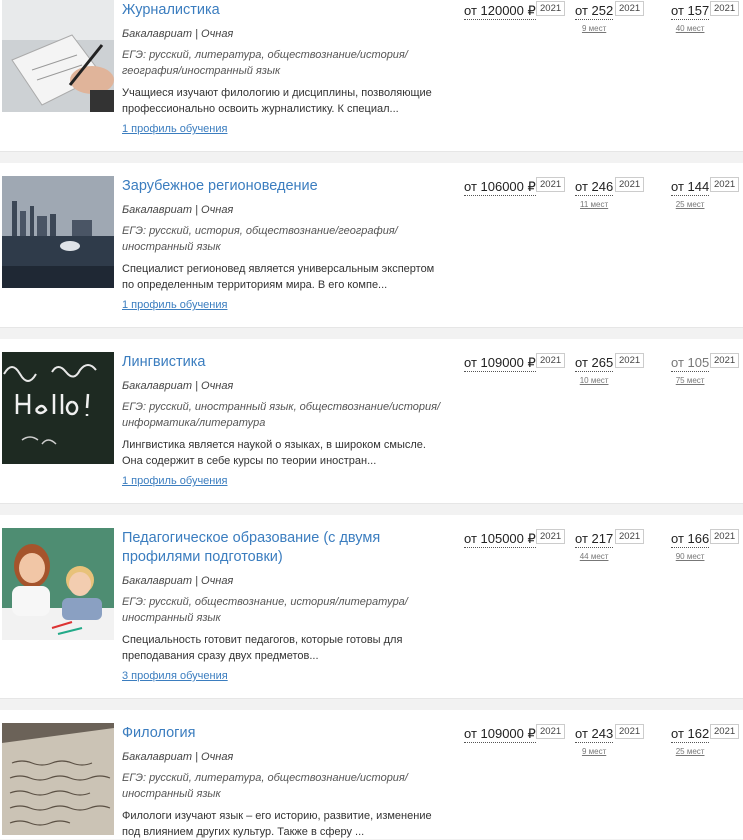  What do you see at coordinates (690, 556) in the screenshot?
I see `paid-places-link: 90 мест` at bounding box center [690, 556].